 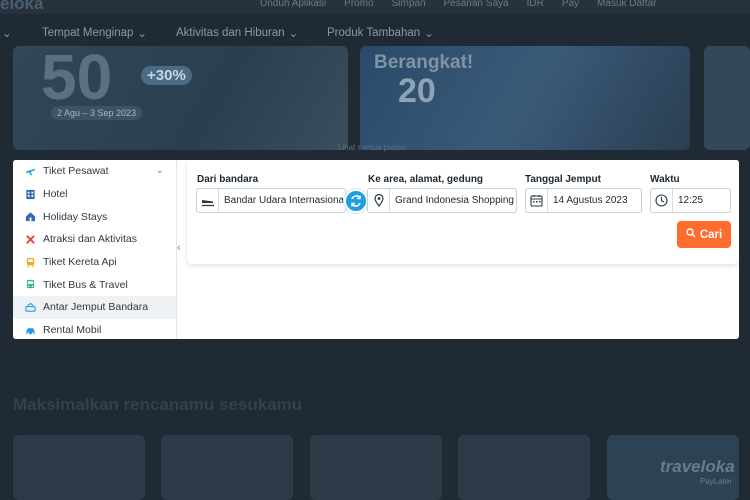 What do you see at coordinates (158, 404) in the screenshot?
I see `section-title: Maksimalkan rencanamu sesukamu` at bounding box center [158, 404].